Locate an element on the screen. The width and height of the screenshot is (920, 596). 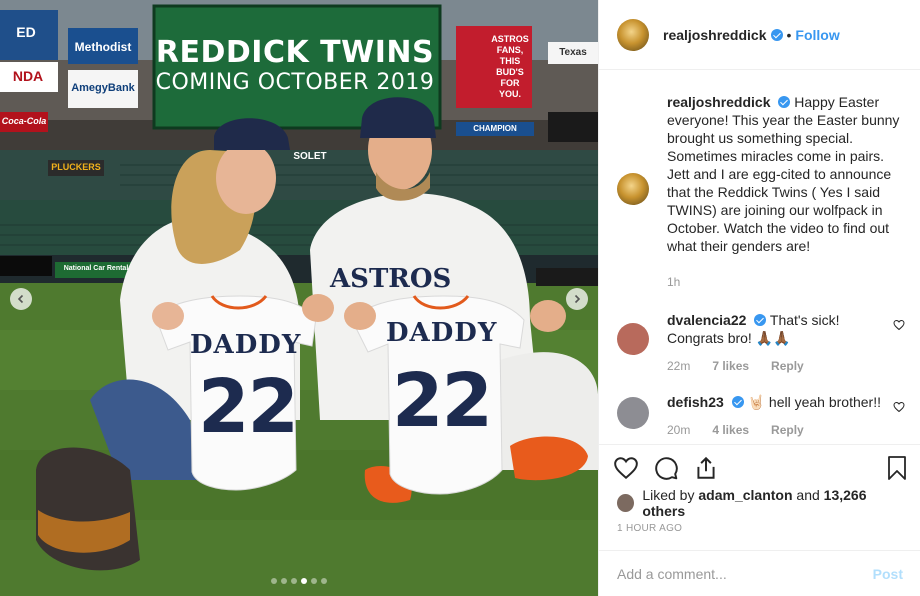
next-slide-button is located at coordinates (577, 299).